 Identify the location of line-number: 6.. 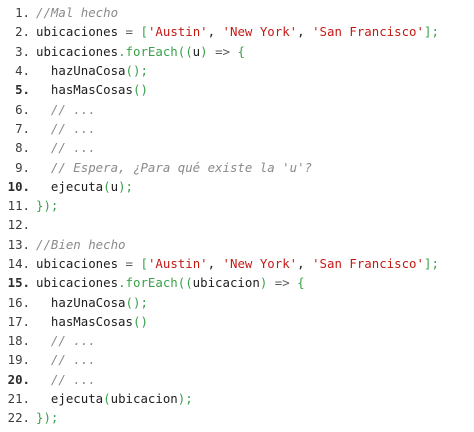
(22, 109).